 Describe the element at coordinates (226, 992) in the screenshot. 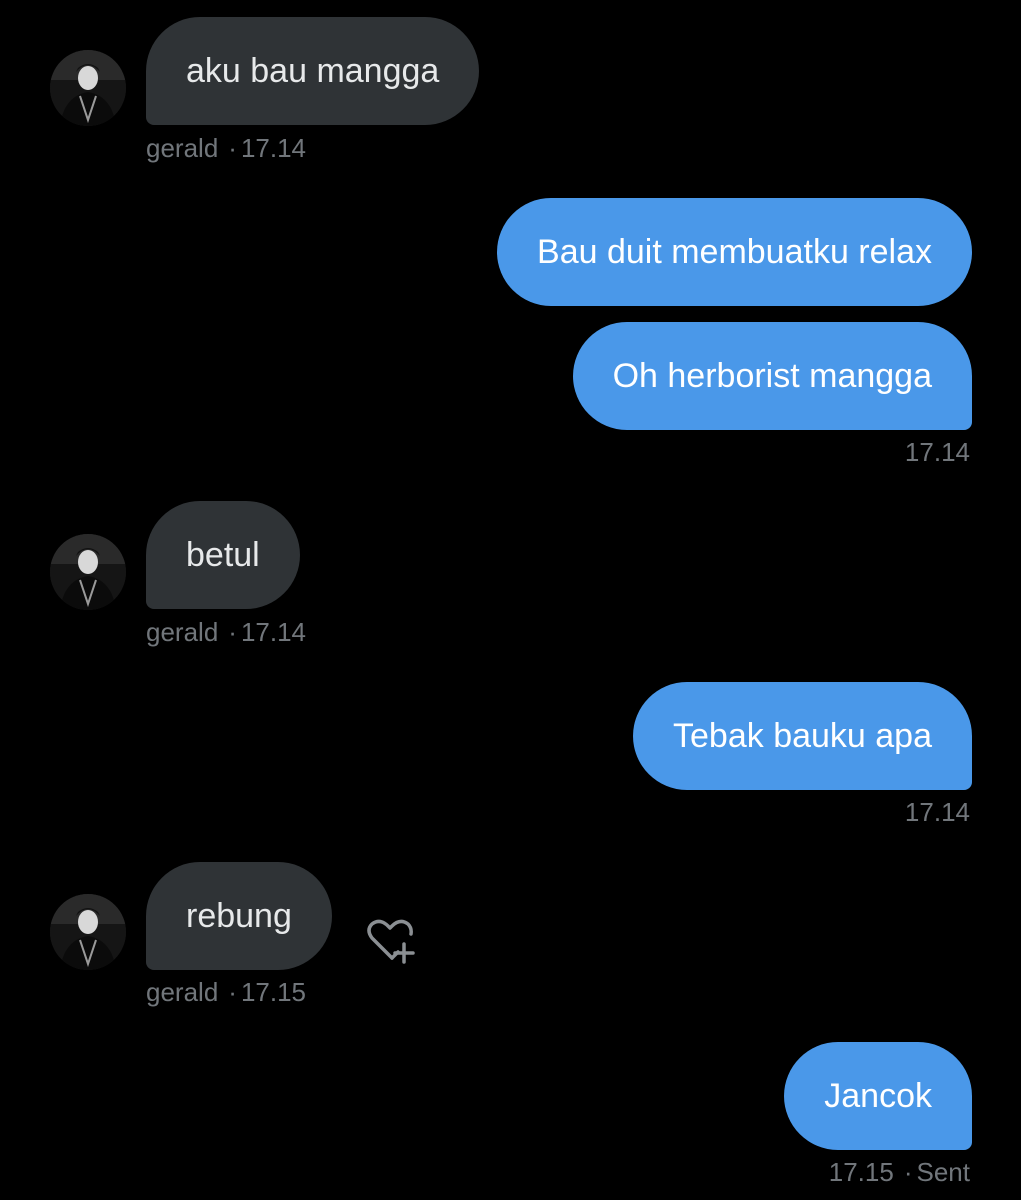

I see `message-meta: gerald · 17.15` at that location.